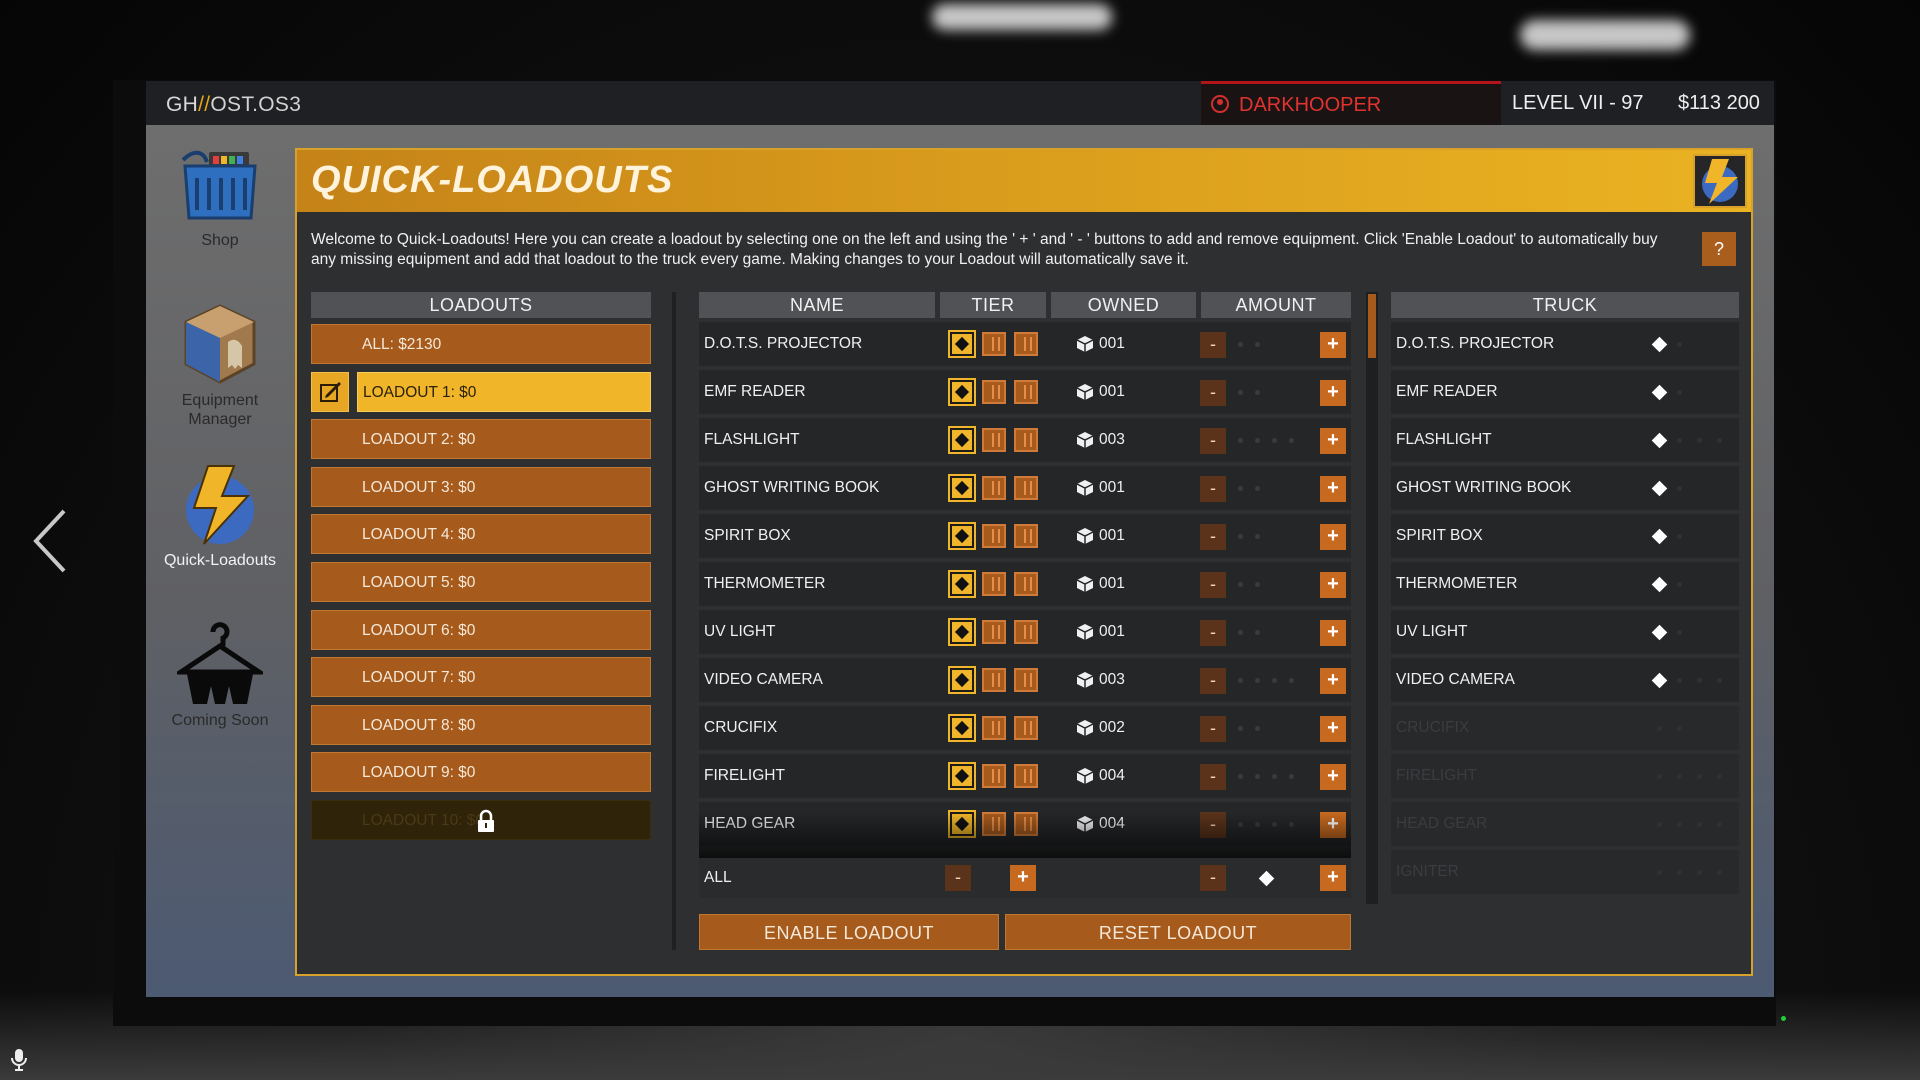  Describe the element at coordinates (504, 391) in the screenshot. I see `loadout-item: LOADOUT 1: $0` at that location.